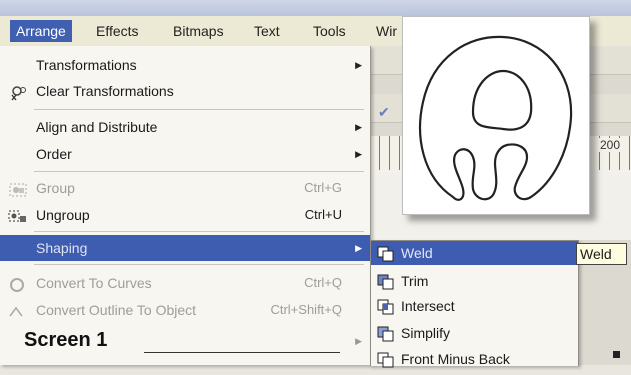 This screenshot has width=631, height=375. What do you see at coordinates (185, 248) in the screenshot?
I see `menu-item-shaping: Shaping ▶` at bounding box center [185, 248].